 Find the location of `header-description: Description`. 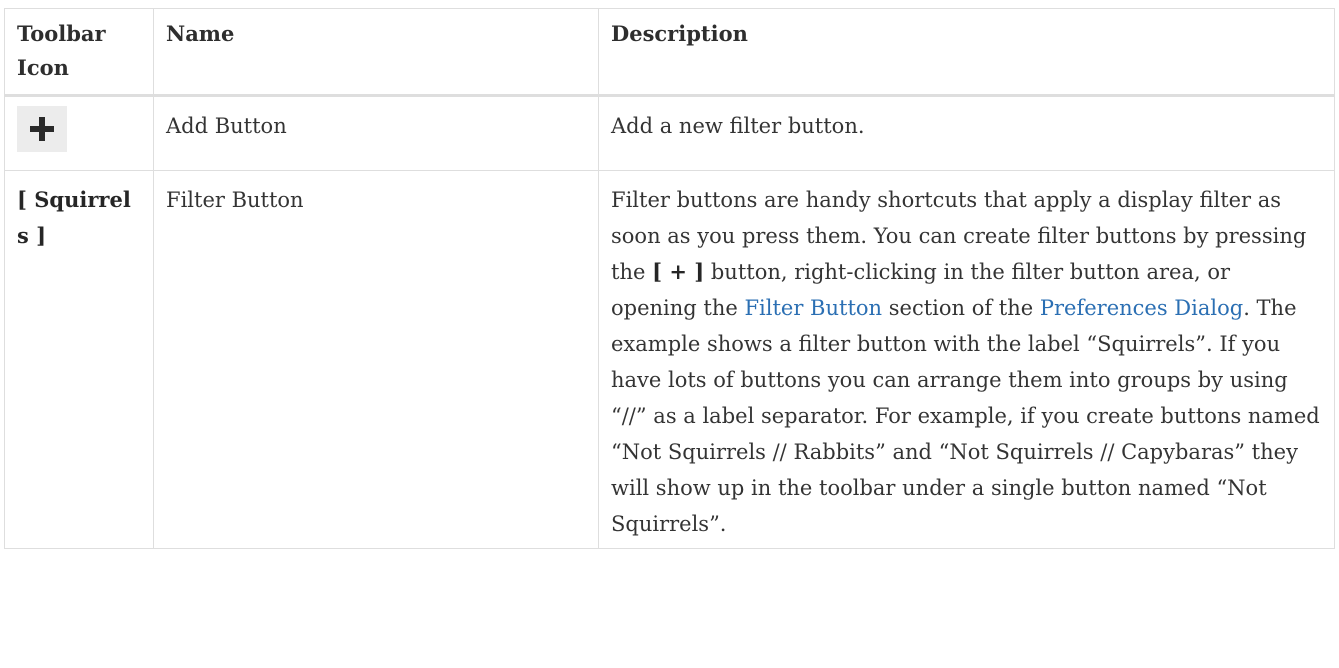

header-description: Description is located at coordinates (966, 52).